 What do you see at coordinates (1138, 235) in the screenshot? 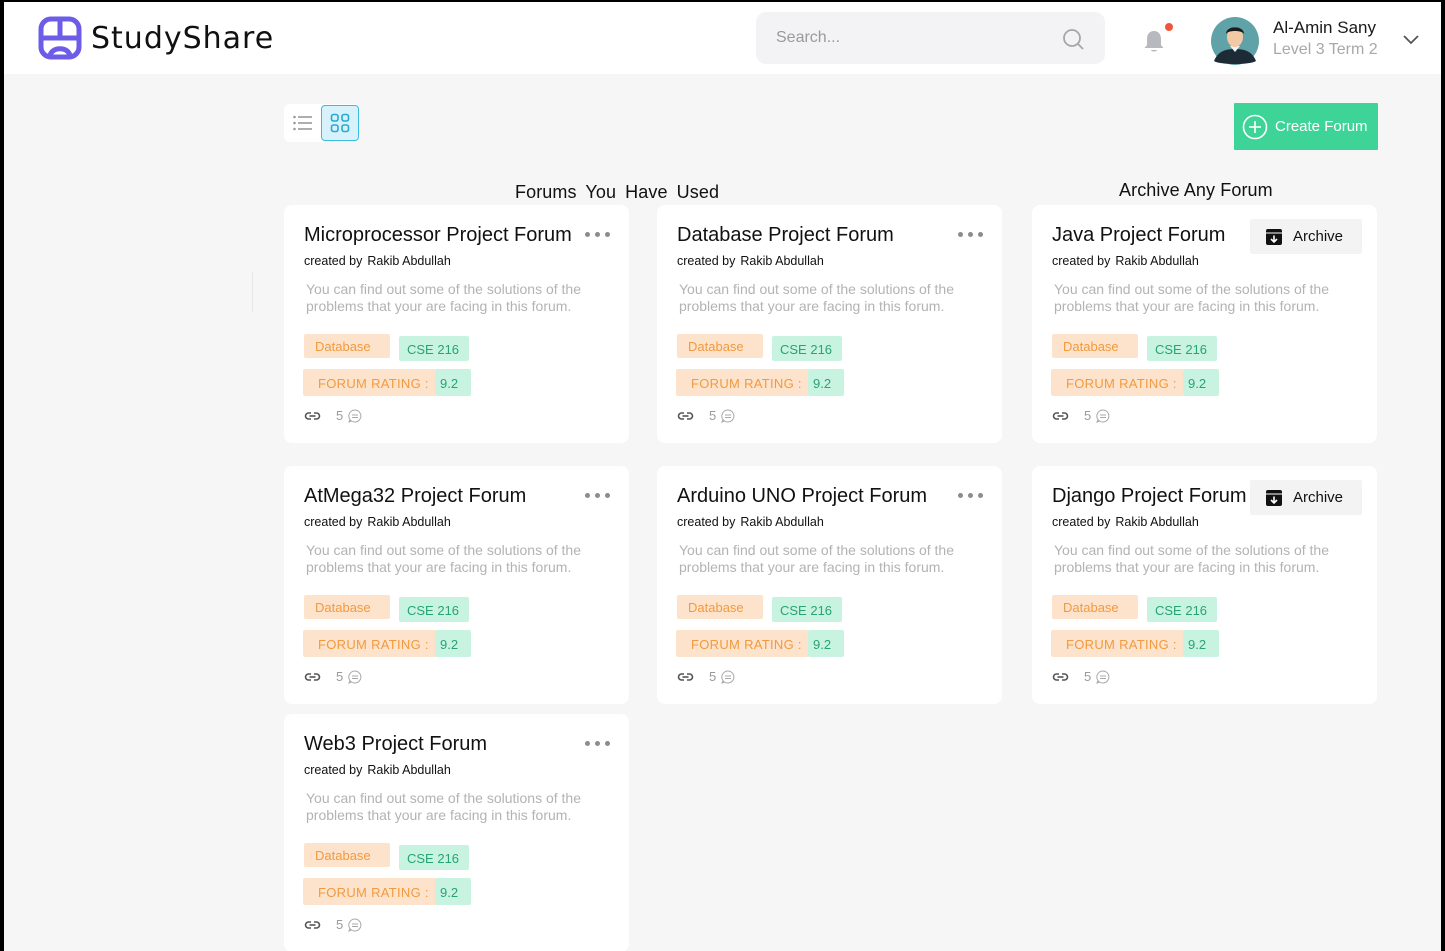
I see `forum-title: Java Project Forum` at bounding box center [1138, 235].